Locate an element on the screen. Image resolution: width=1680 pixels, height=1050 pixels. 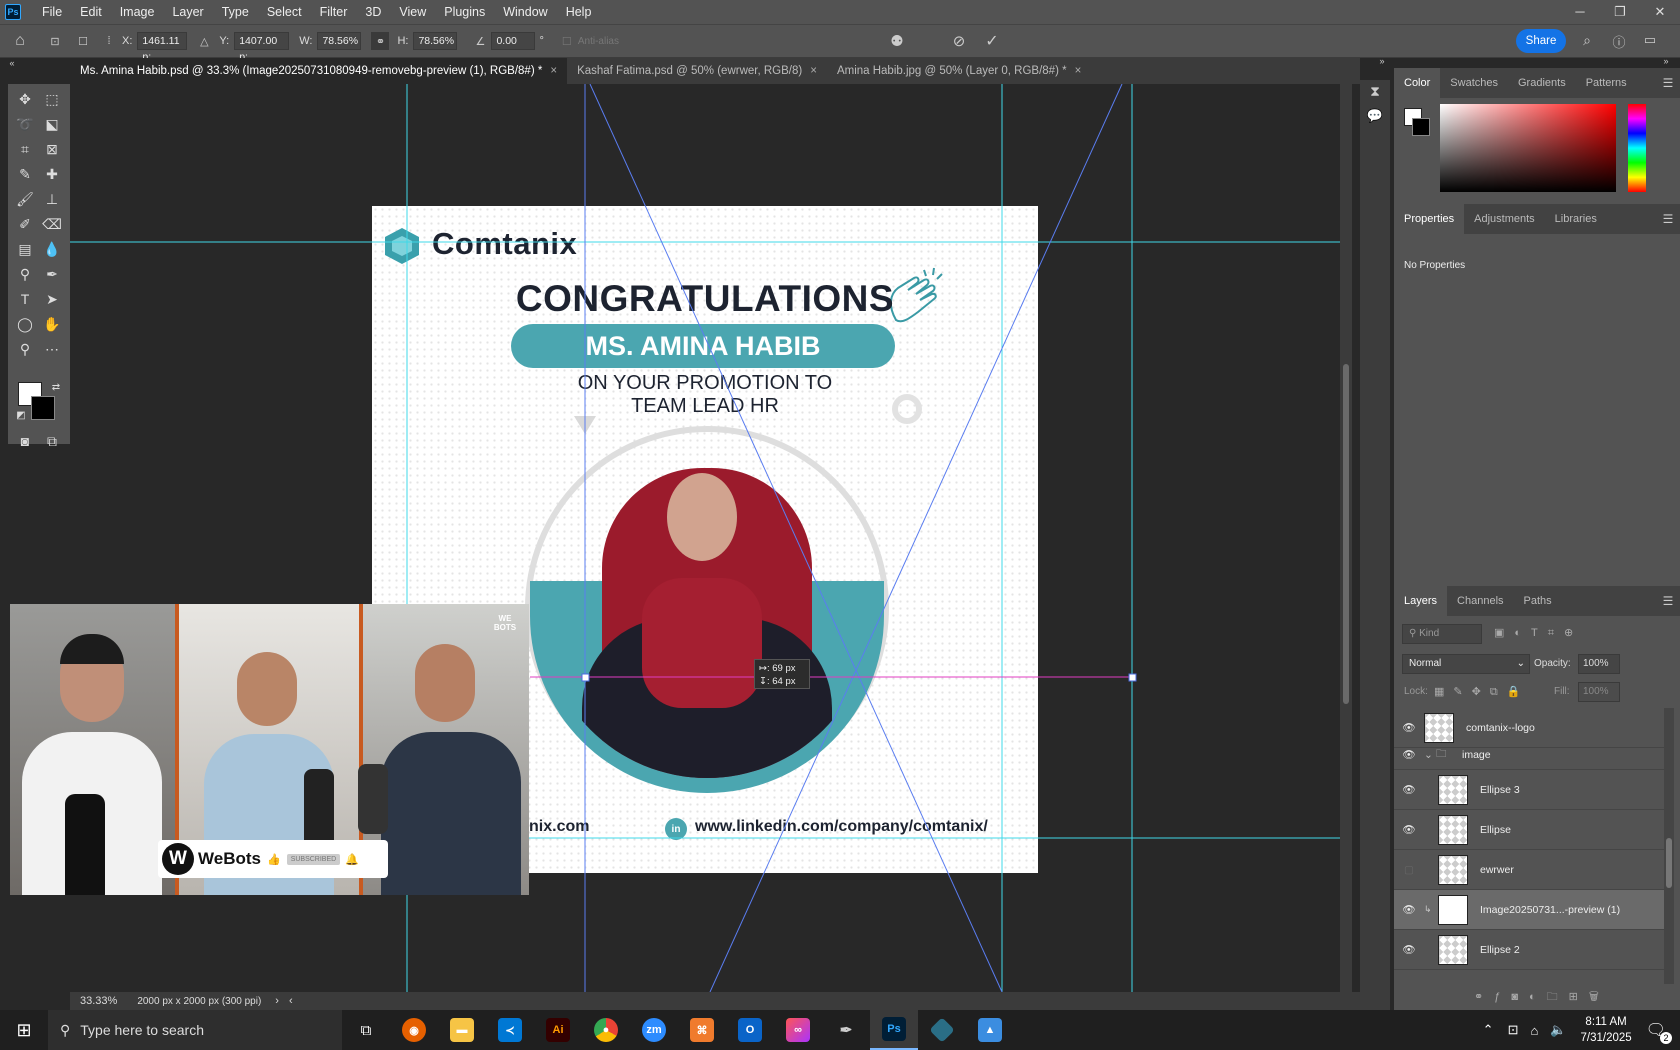
vertical-scroll-thumb is located at coordinates (1346, 534).